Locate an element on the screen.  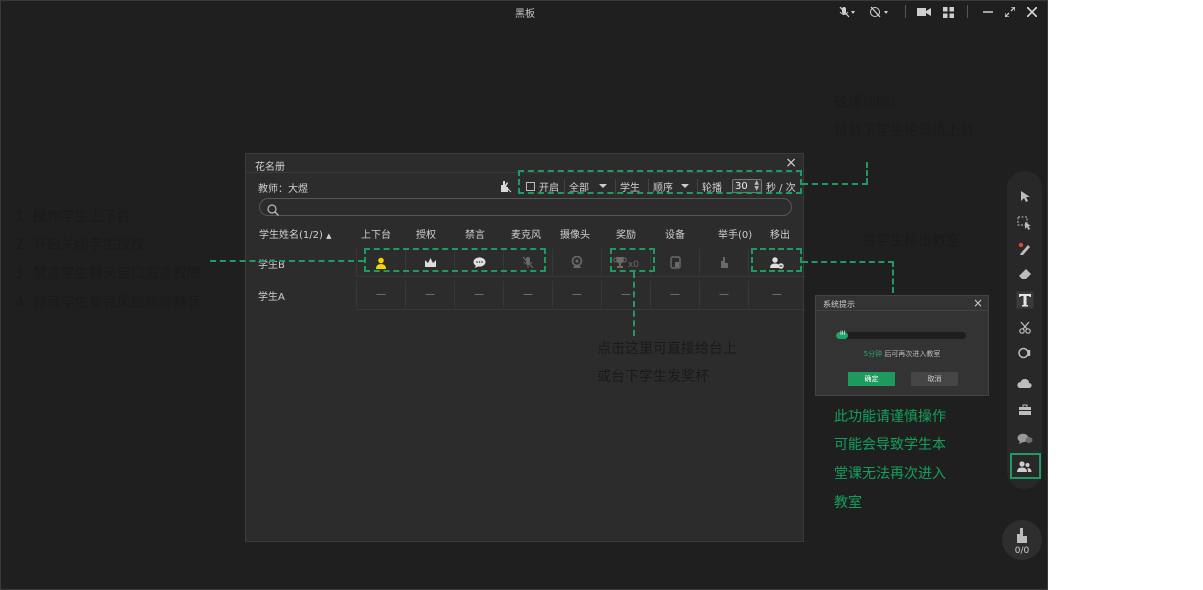
sort-up-icon: ▲ is located at coordinates (328, 236).